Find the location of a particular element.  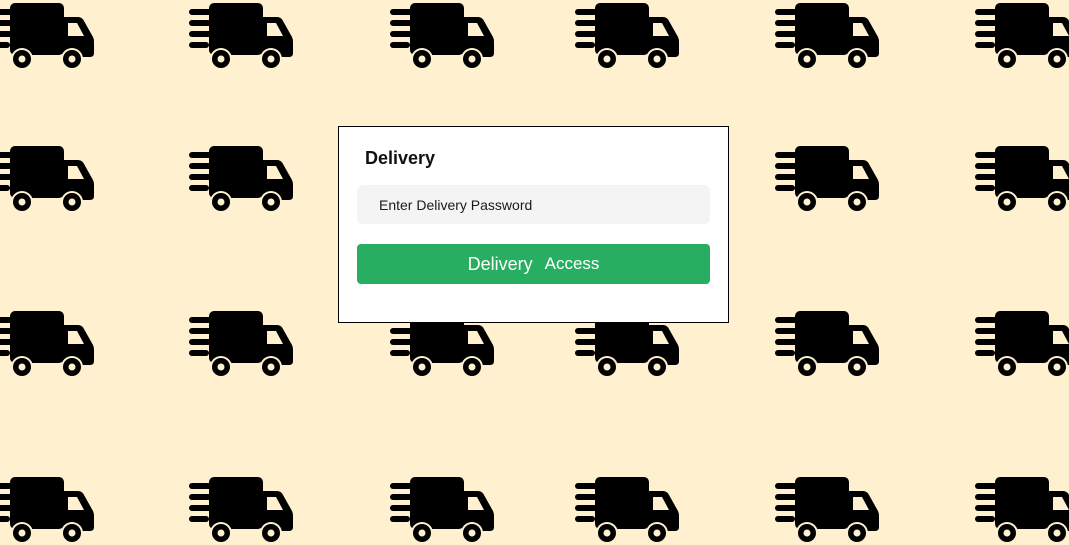

access-button-label-word2: Access is located at coordinates (572, 263).